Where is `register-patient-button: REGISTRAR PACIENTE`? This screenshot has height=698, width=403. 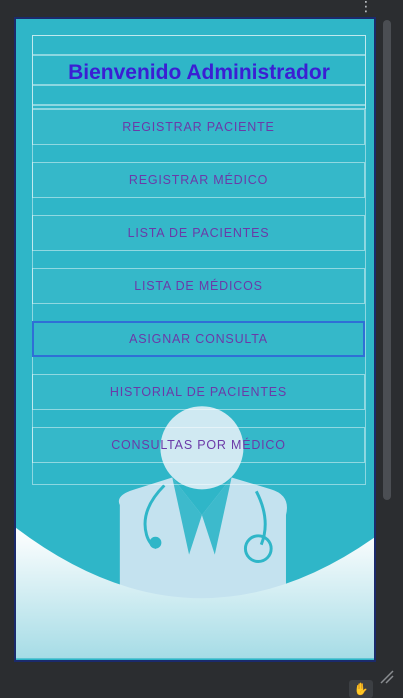
register-patient-button: REGISTRAR PACIENTE is located at coordinates (198, 127).